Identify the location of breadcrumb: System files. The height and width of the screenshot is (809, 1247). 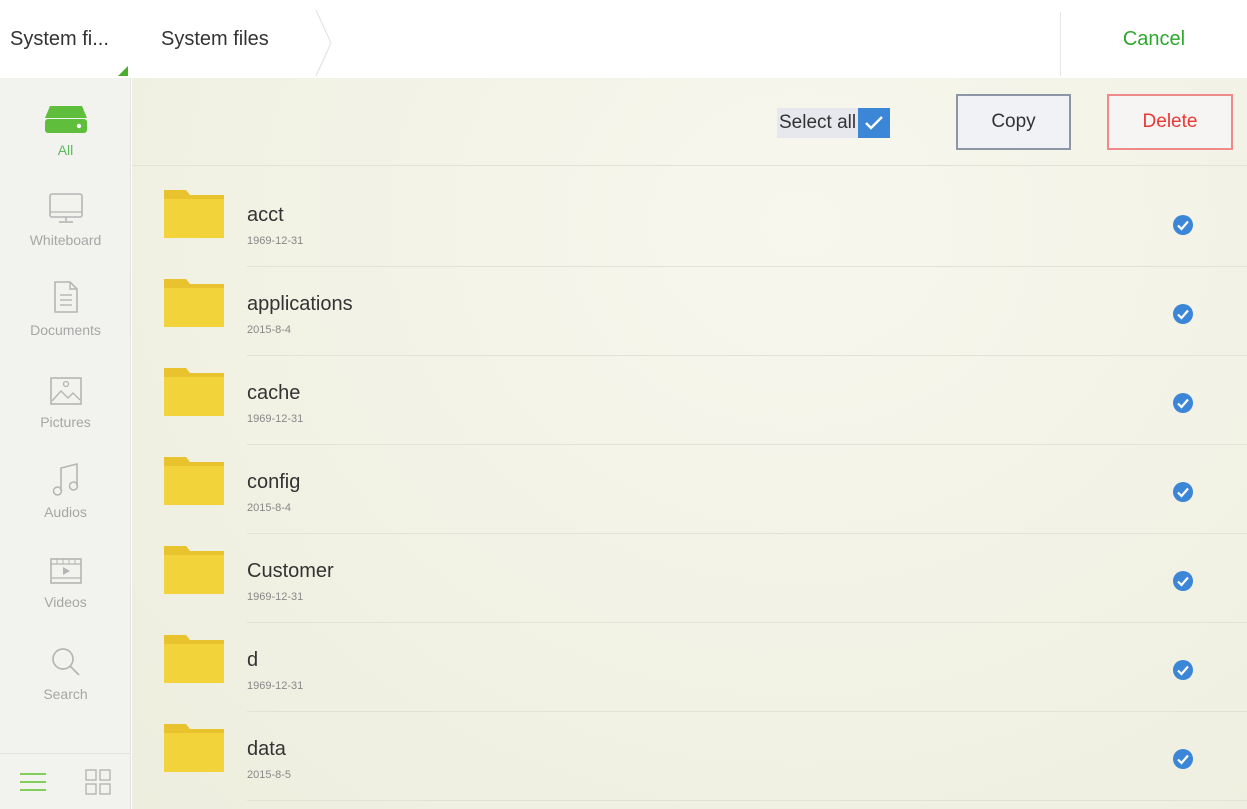
(236, 39).